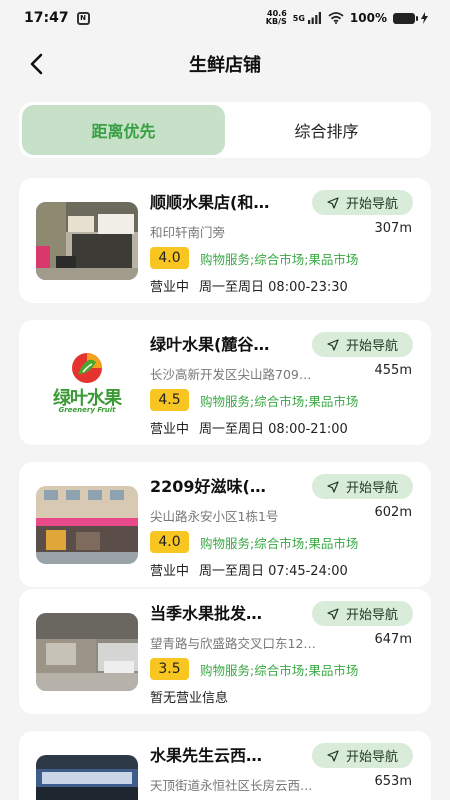 The width and height of the screenshot is (450, 800). What do you see at coordinates (326, 130) in the screenshot?
I see `tab-overall-sort: 综合排序` at bounding box center [326, 130].